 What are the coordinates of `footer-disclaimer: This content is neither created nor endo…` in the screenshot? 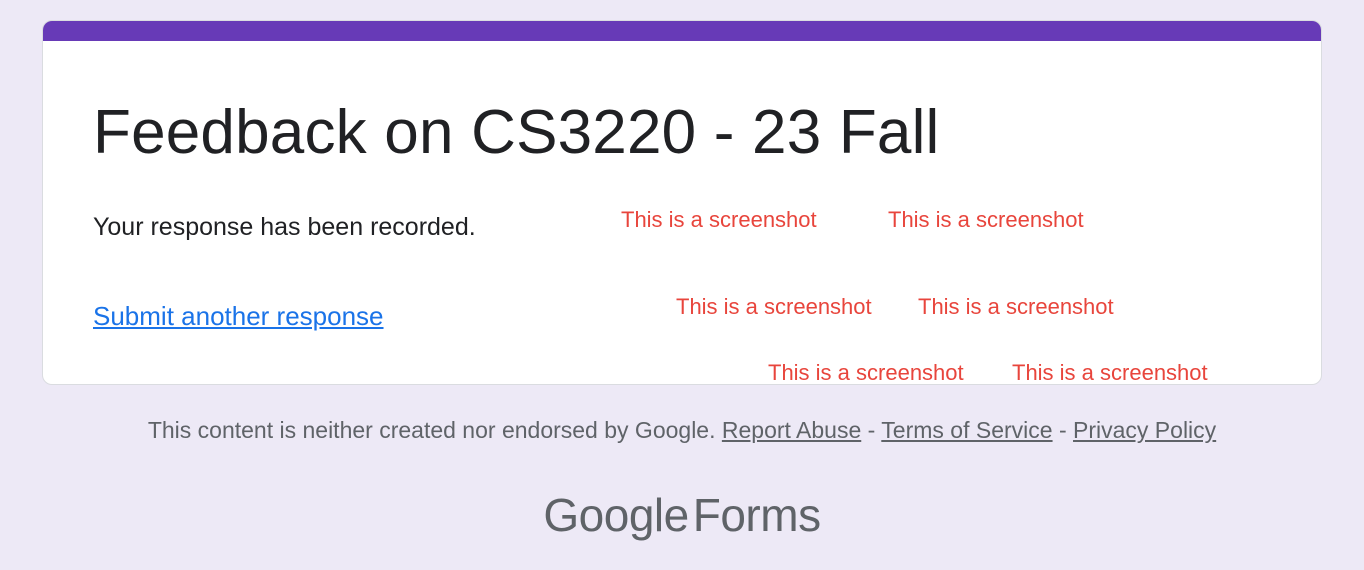 It's located at (431, 430).